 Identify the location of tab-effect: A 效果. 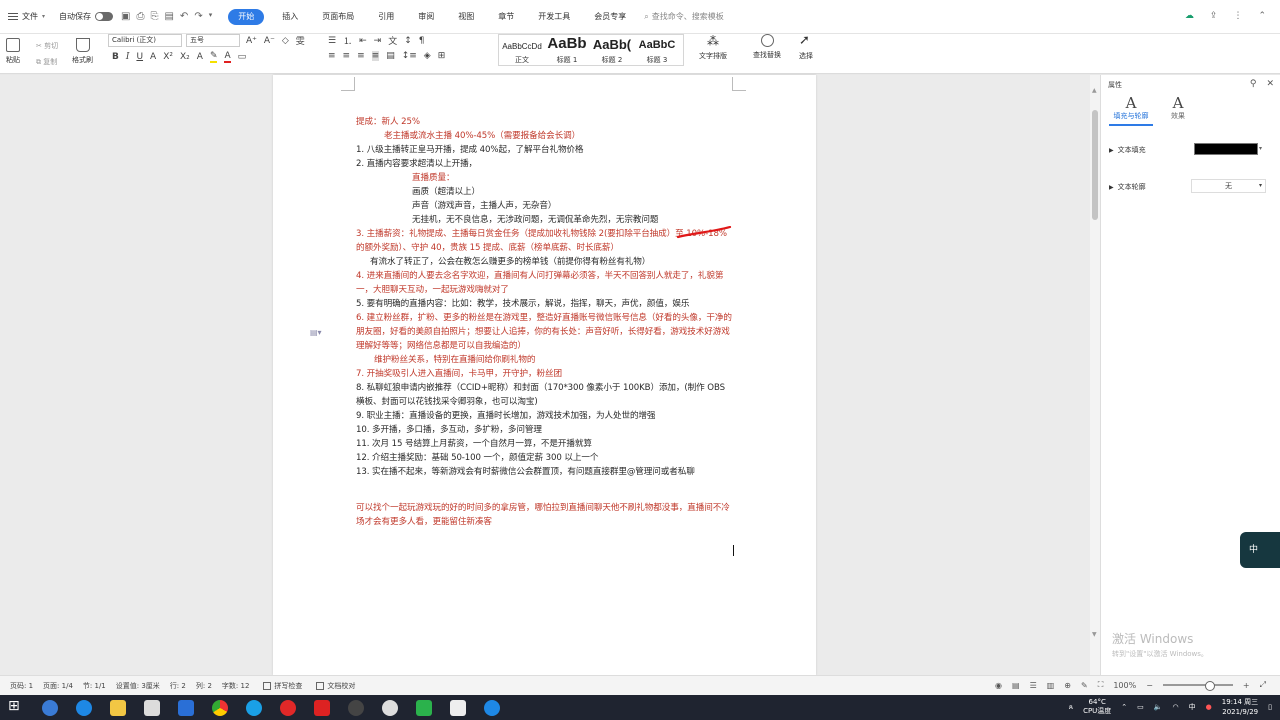
(1178, 108).